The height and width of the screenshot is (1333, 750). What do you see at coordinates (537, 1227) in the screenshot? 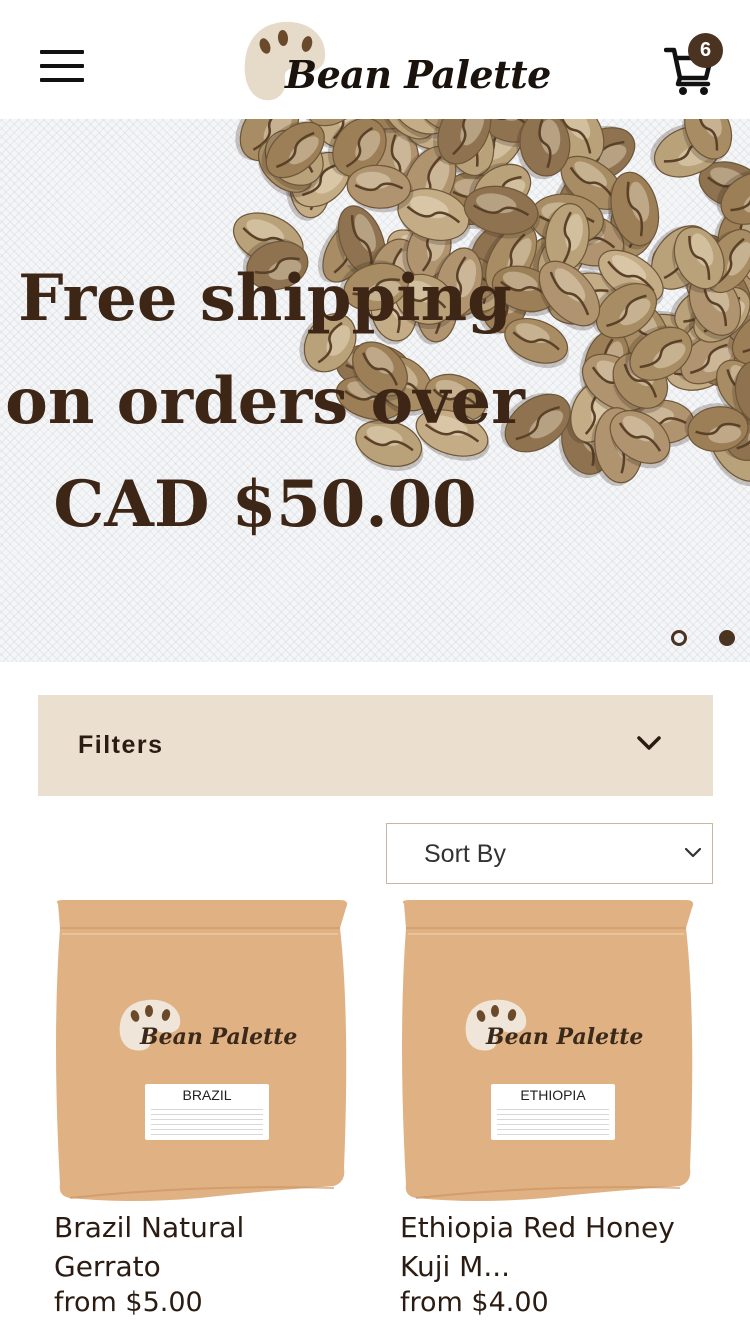
I see `product-name-line-1: Ethiopia Red Honey` at bounding box center [537, 1227].